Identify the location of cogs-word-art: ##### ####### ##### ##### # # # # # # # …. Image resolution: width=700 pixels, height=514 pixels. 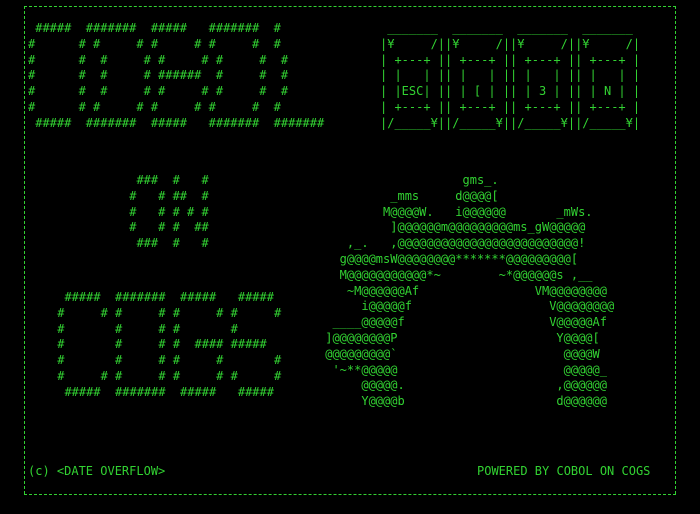
(169, 344).